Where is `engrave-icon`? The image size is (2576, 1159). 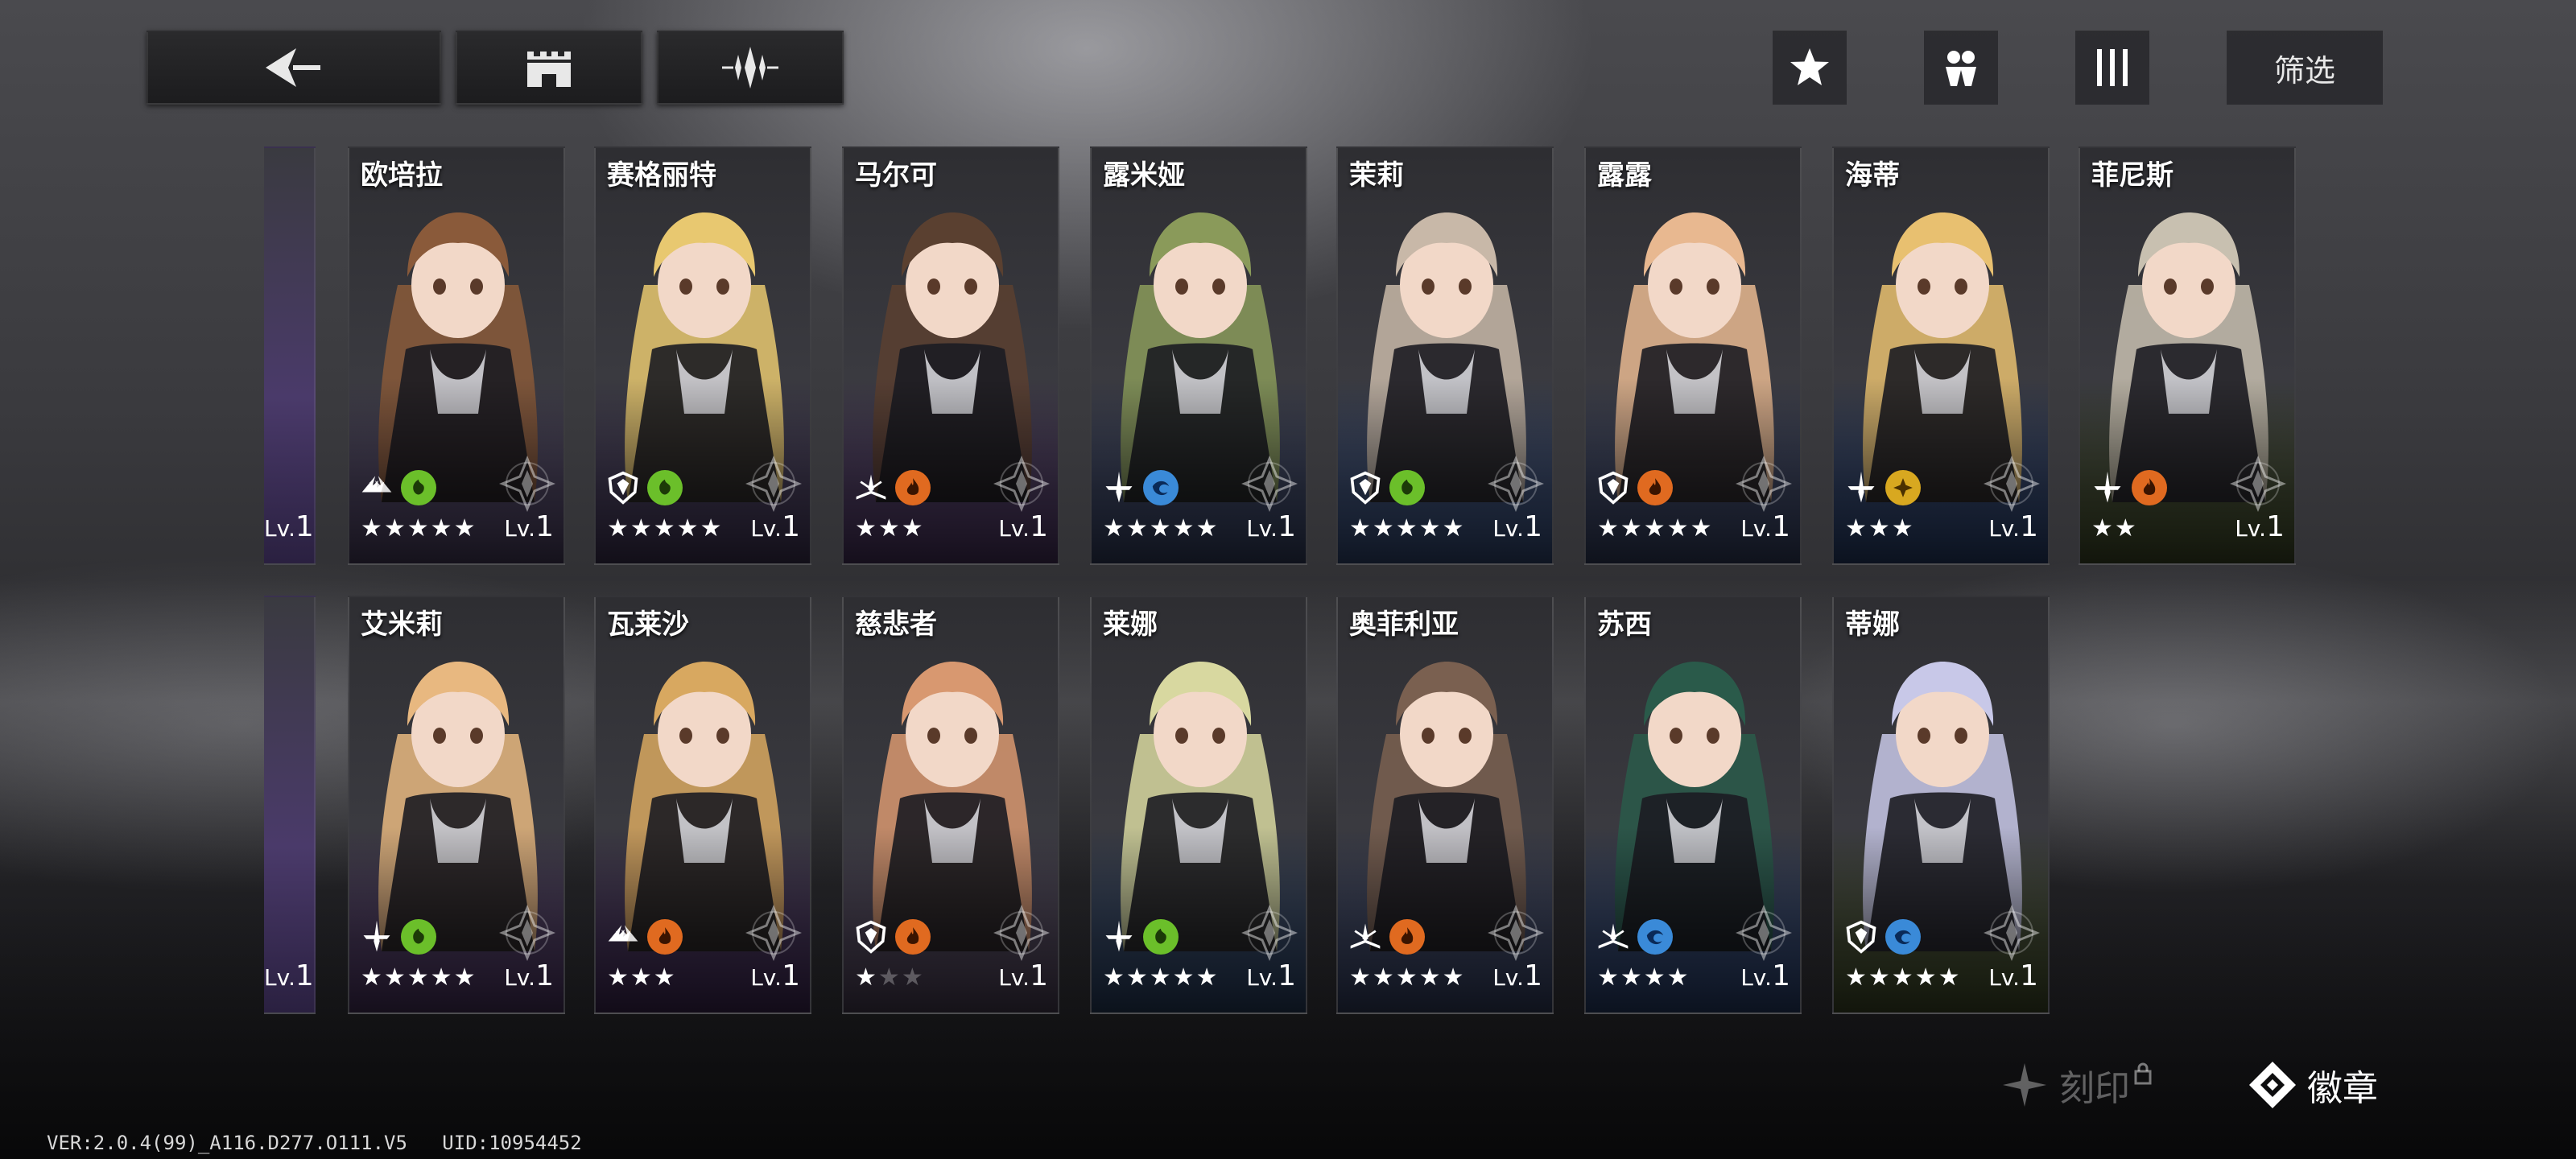
engrave-icon is located at coordinates (2024, 1085).